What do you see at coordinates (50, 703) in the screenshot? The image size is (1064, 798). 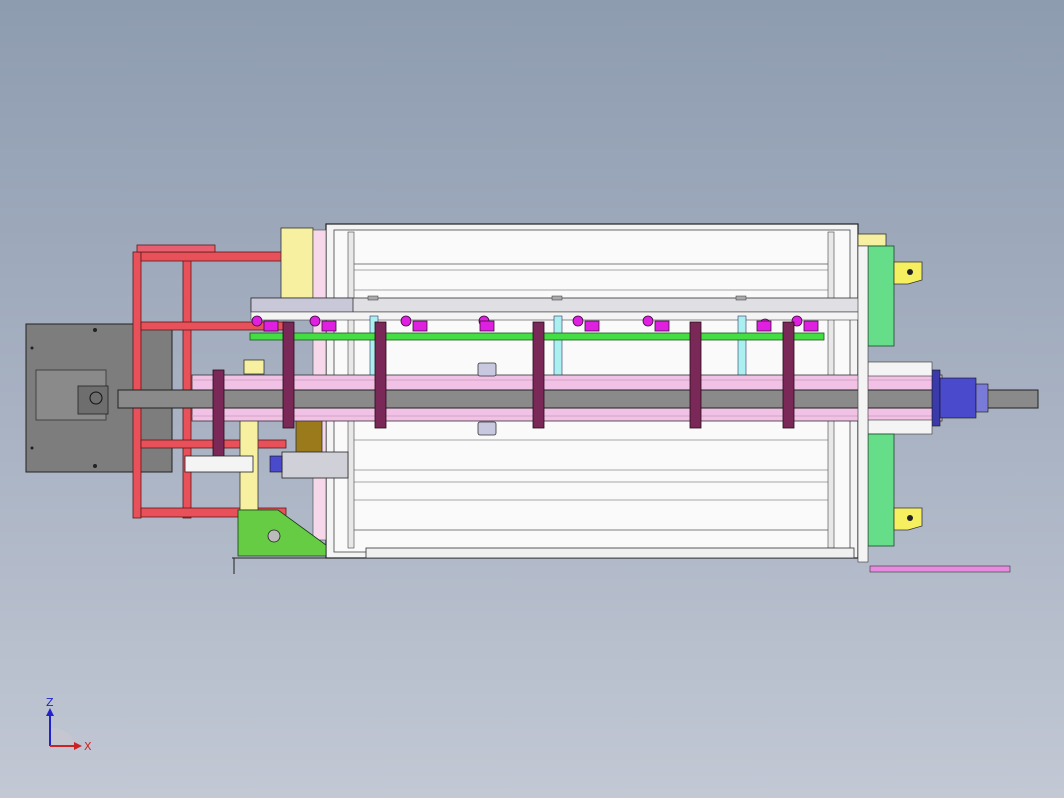 I see `z-axis-label: Z` at bounding box center [50, 703].